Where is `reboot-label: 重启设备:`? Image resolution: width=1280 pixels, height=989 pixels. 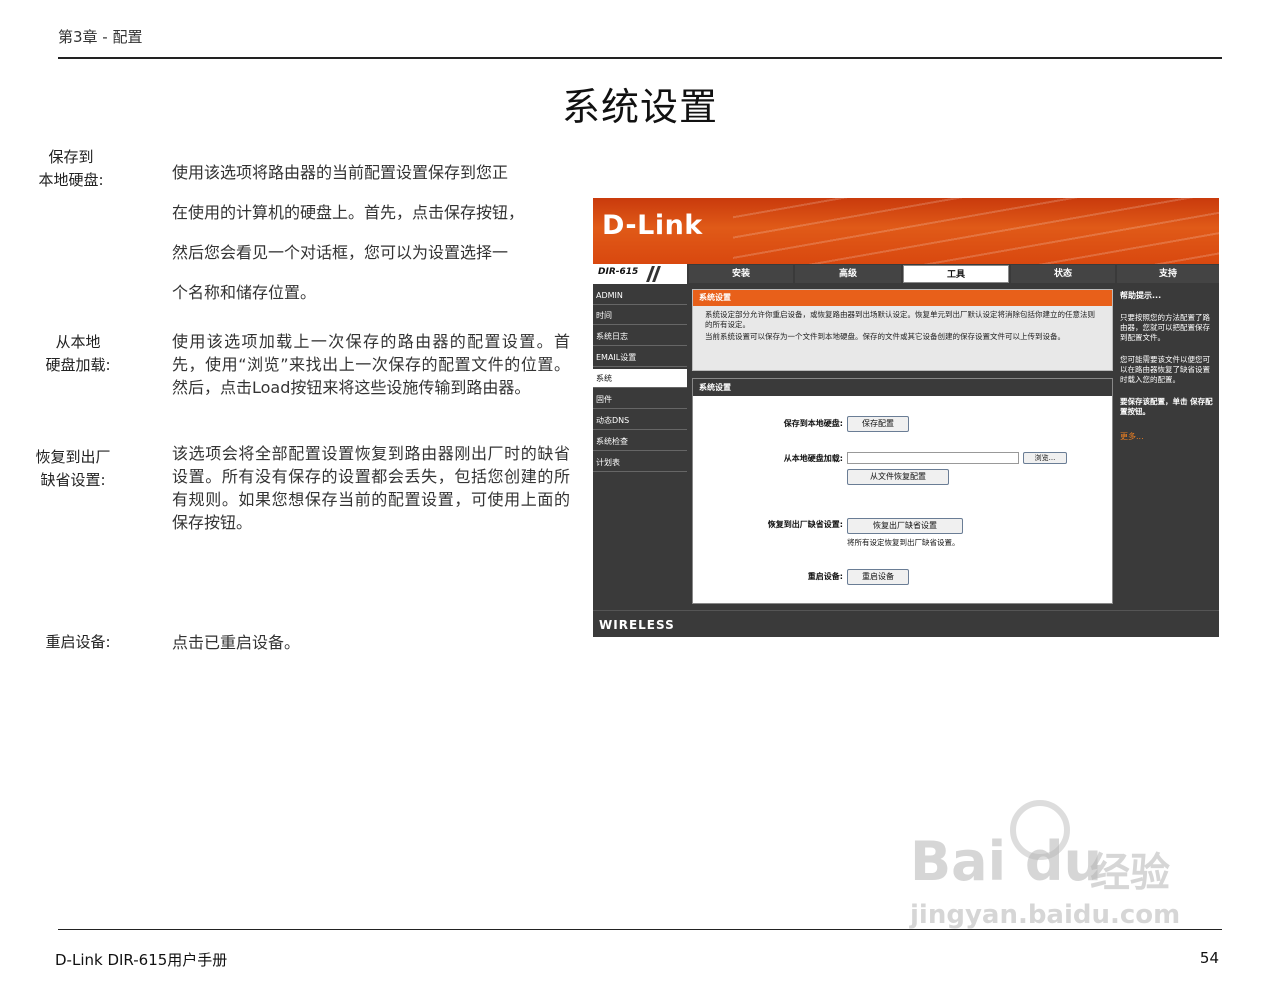
reboot-label: 重启设备: is located at coordinates (825, 576).